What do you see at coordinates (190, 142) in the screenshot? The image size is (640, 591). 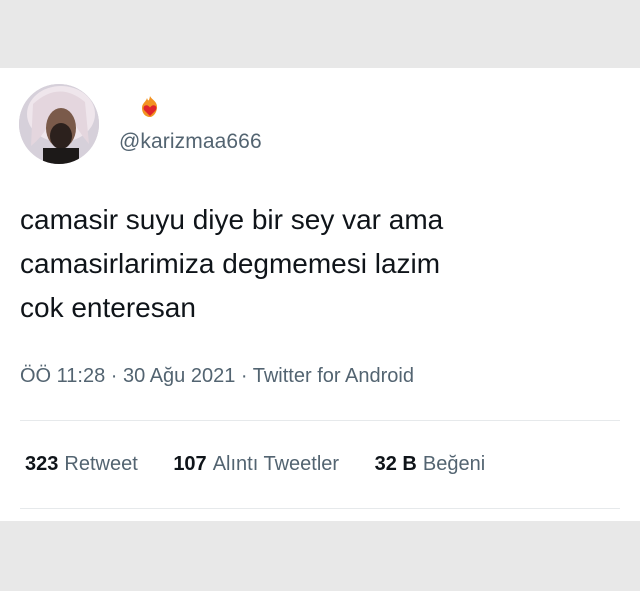 I see `user-handle: @karizmaa666` at bounding box center [190, 142].